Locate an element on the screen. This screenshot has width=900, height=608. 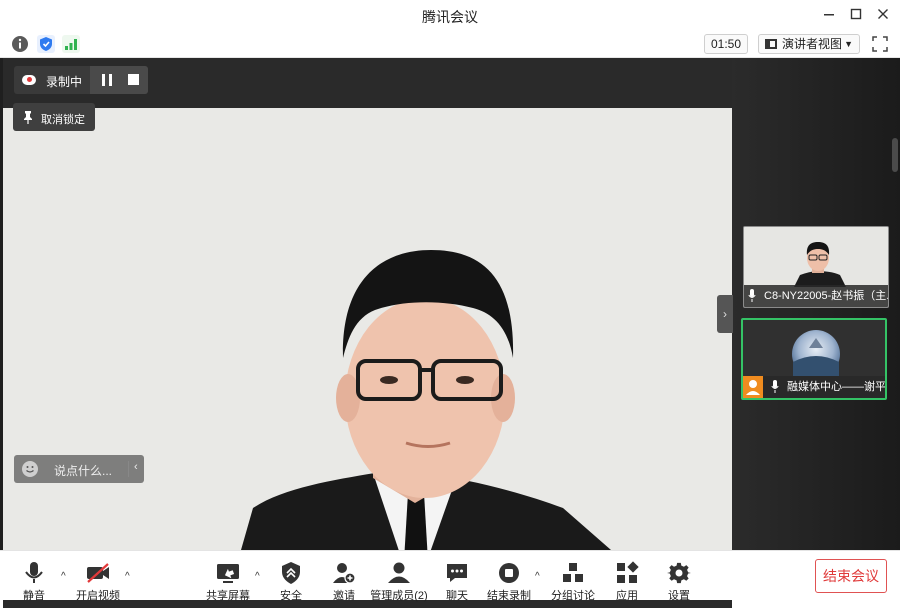
caret-down-icon: ▼ is located at coordinates (848, 44).